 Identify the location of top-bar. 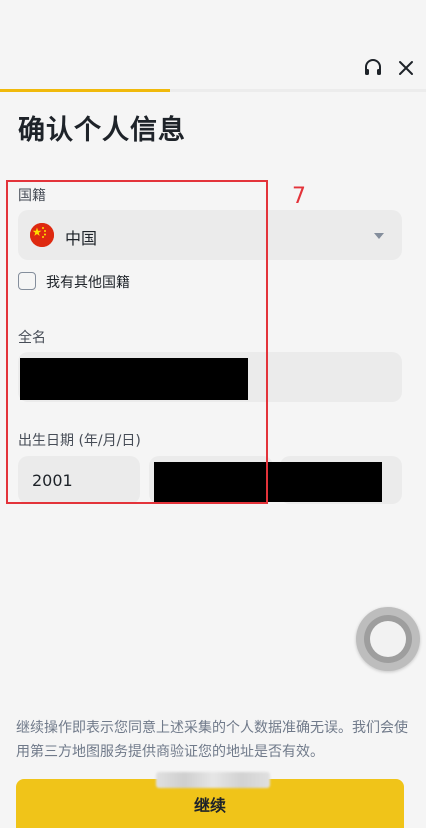
(213, 74).